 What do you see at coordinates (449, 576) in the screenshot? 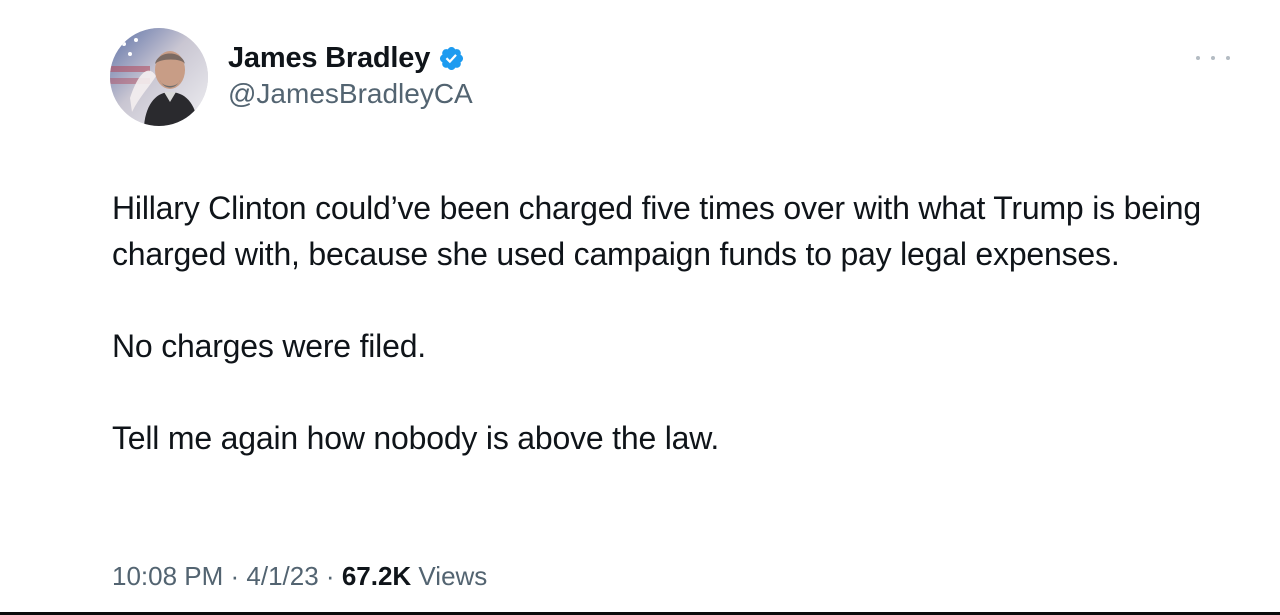
I see `views-label: Views` at bounding box center [449, 576].